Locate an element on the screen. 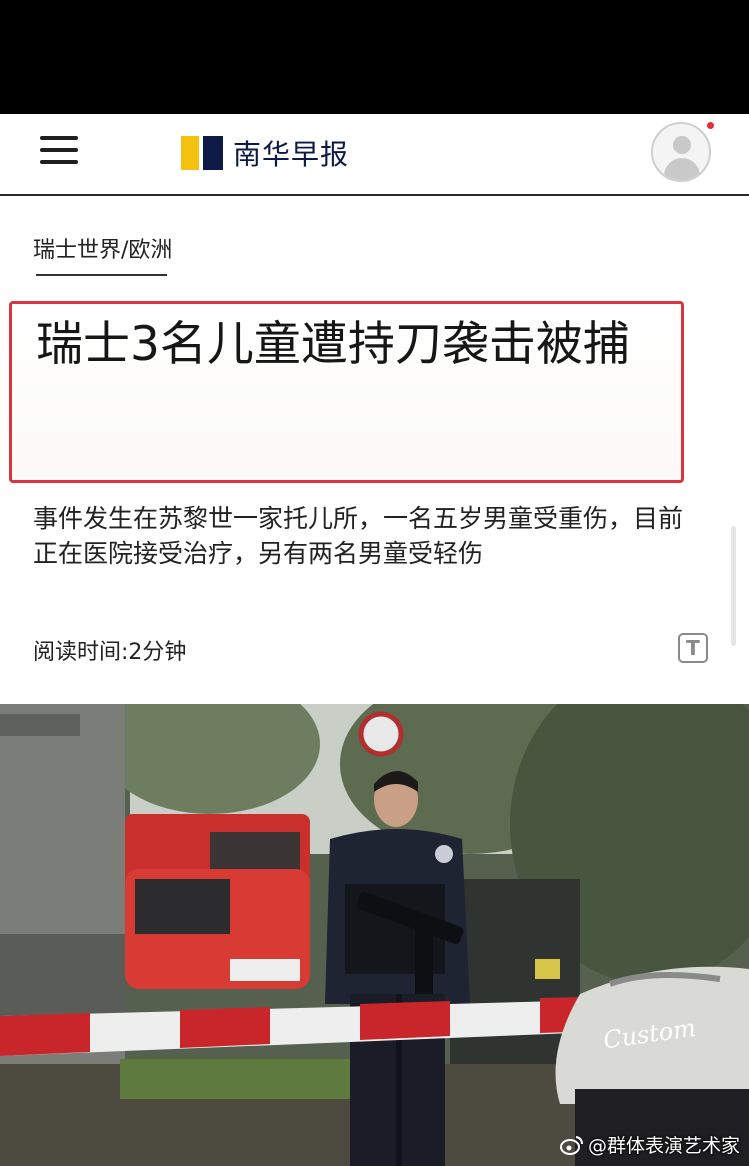  logo-mark-icon is located at coordinates (202, 153).